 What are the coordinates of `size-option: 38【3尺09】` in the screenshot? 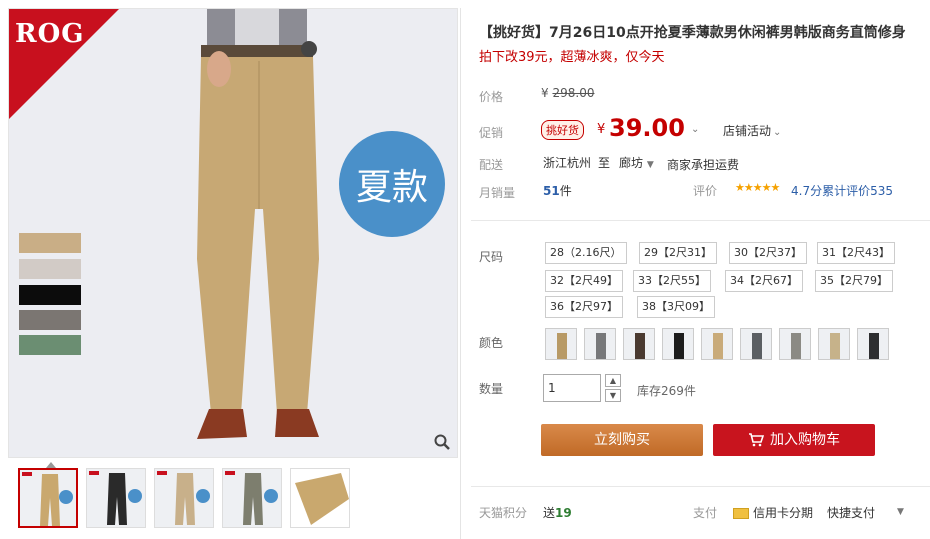 It's located at (676, 307).